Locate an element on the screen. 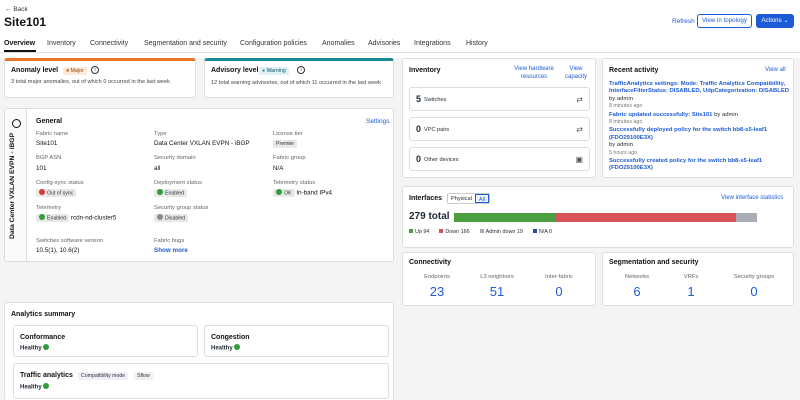 The height and width of the screenshot is (400, 800). chevron-down-icon: ⌄ is located at coordinates (786, 20).